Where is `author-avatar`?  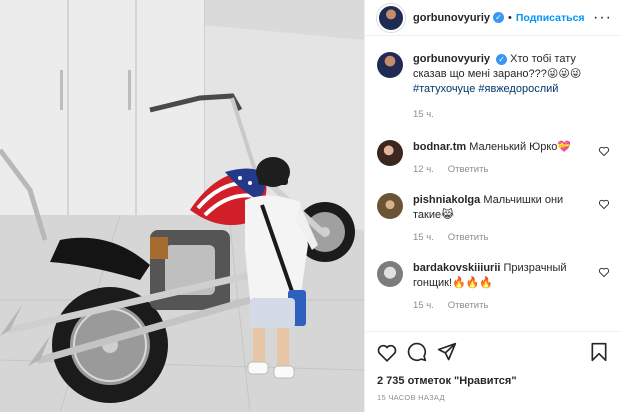
author-avatar is located at coordinates (391, 17).